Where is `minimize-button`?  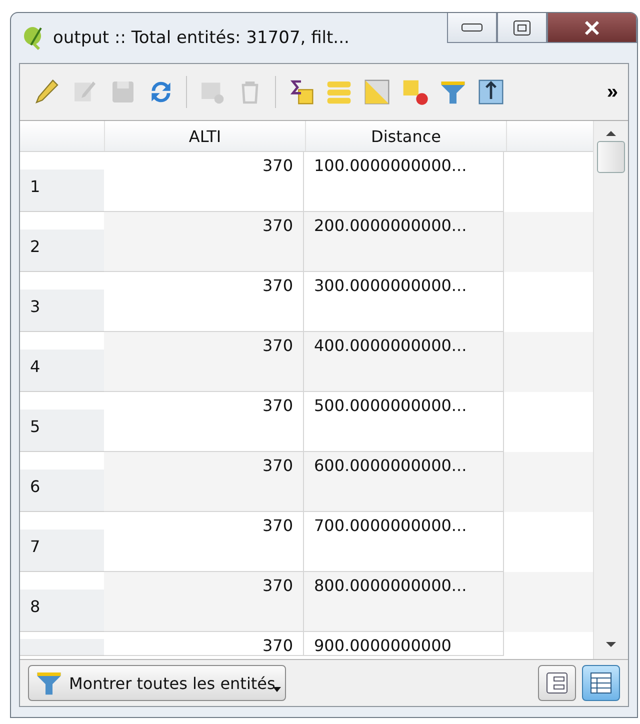 minimize-button is located at coordinates (472, 28).